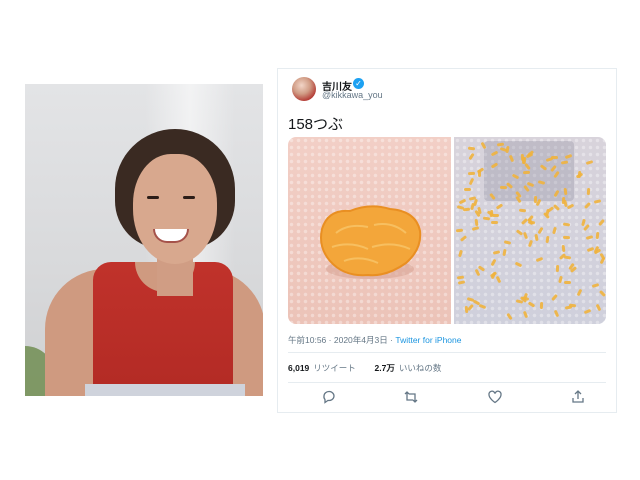 The image size is (640, 480). I want to click on retweets-stat: 6,019 リツイート, so click(322, 368).